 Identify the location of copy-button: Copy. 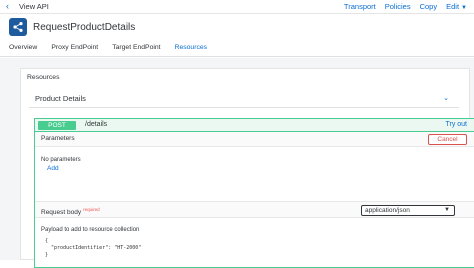
(429, 6).